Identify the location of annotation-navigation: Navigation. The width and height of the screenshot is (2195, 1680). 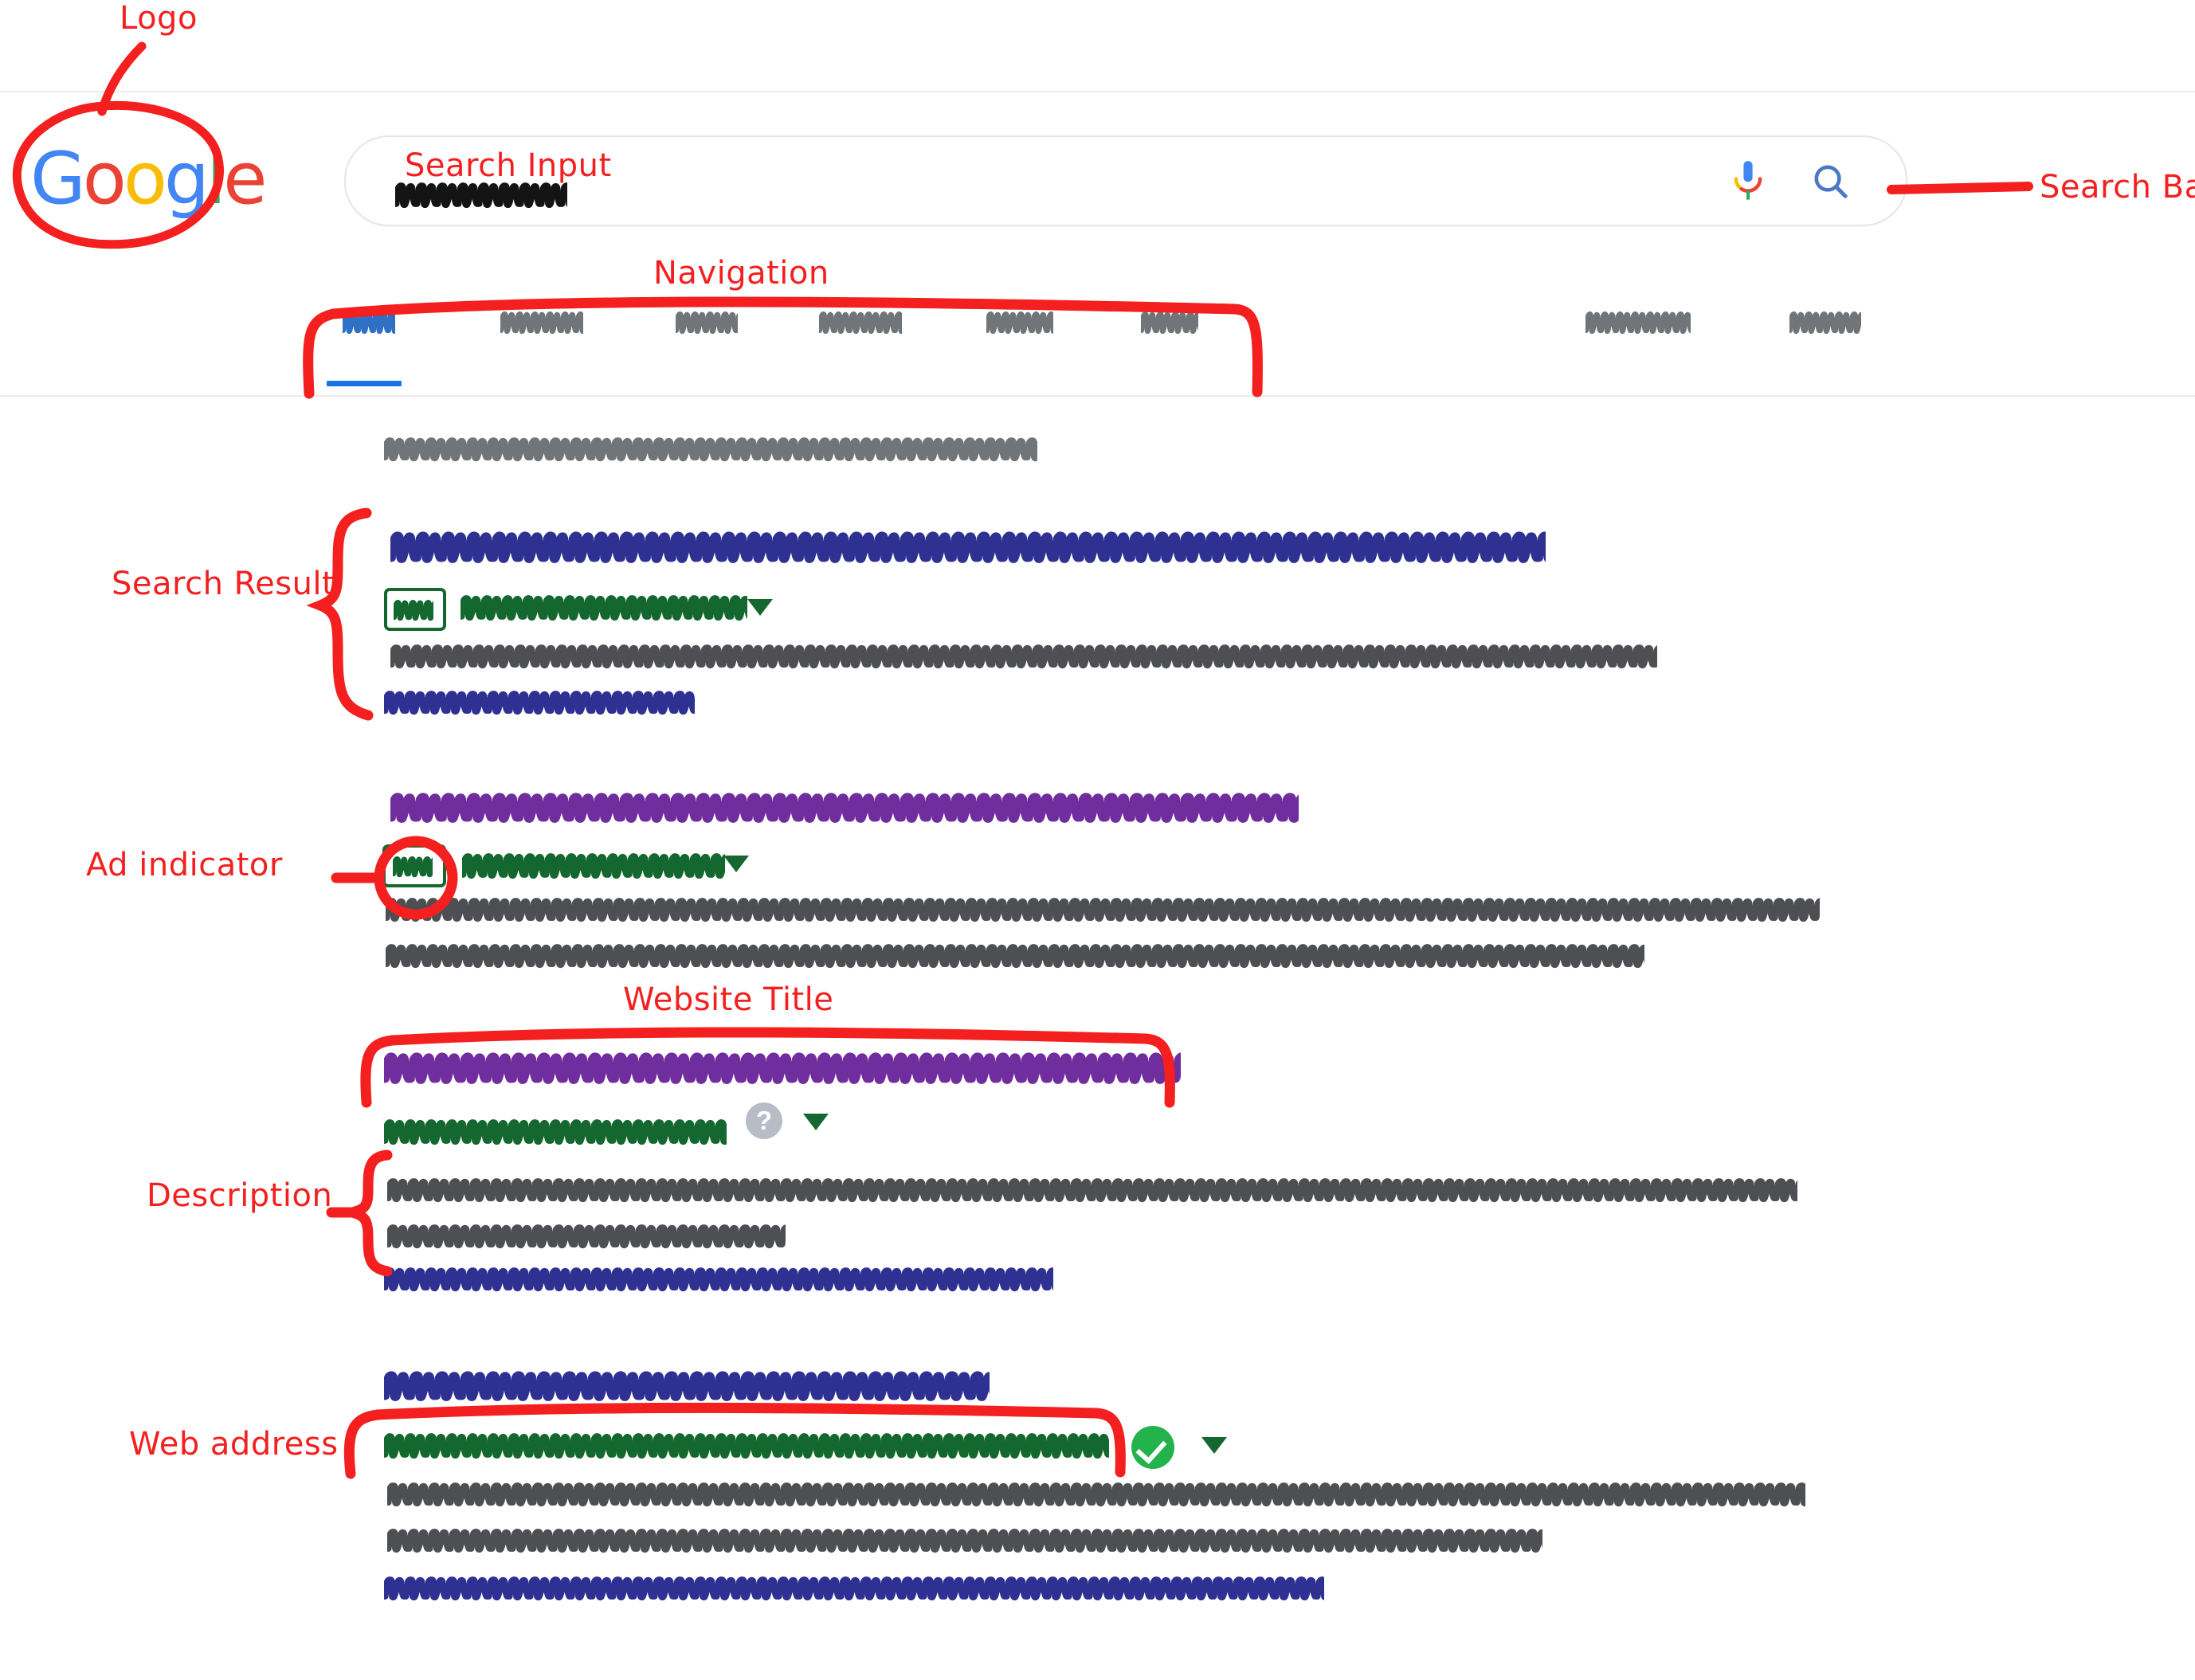
(741, 273).